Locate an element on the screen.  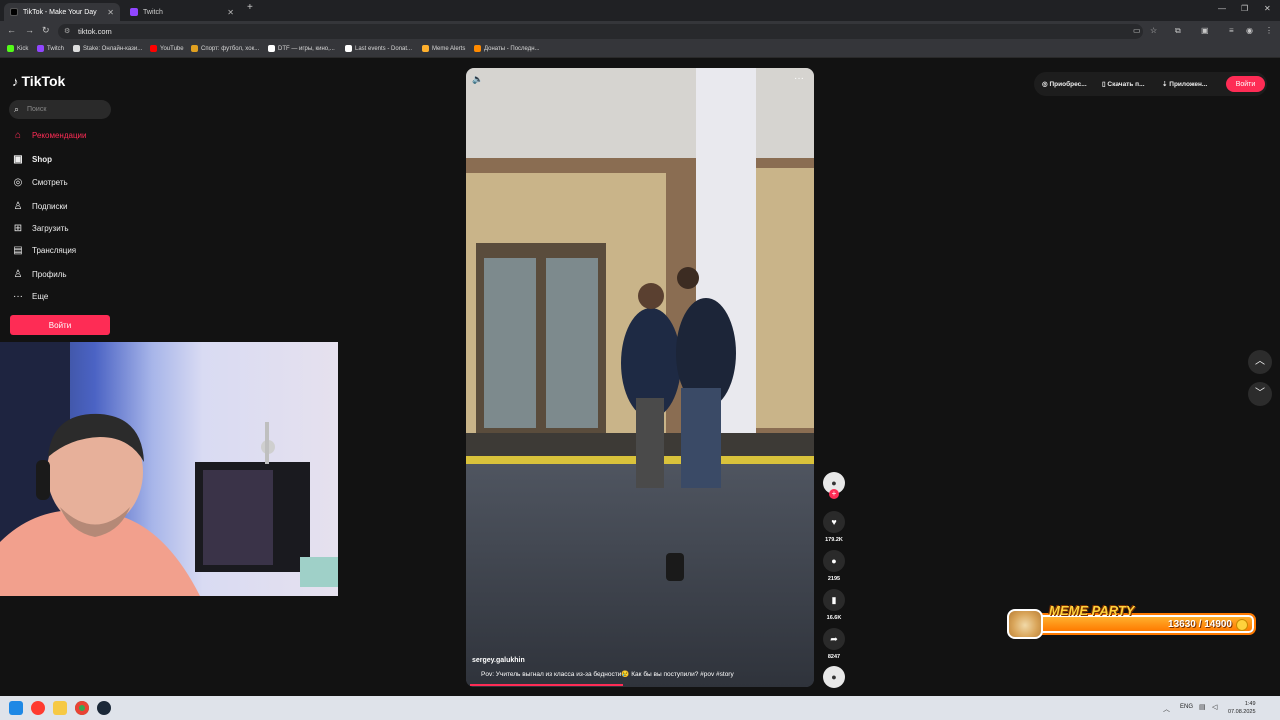
music-disc: ● is located at coordinates (834, 677).